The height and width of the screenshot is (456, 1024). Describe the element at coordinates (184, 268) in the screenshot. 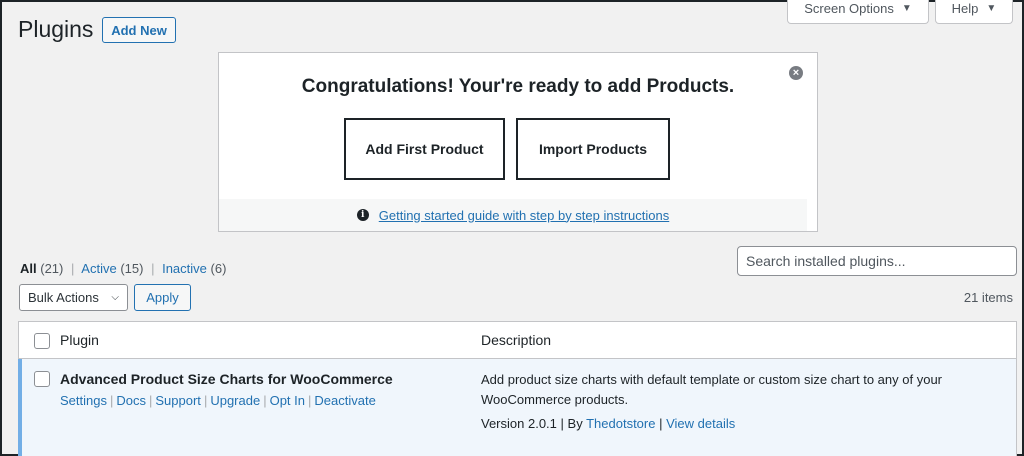

I see `filter-inactive: Inactive` at that location.